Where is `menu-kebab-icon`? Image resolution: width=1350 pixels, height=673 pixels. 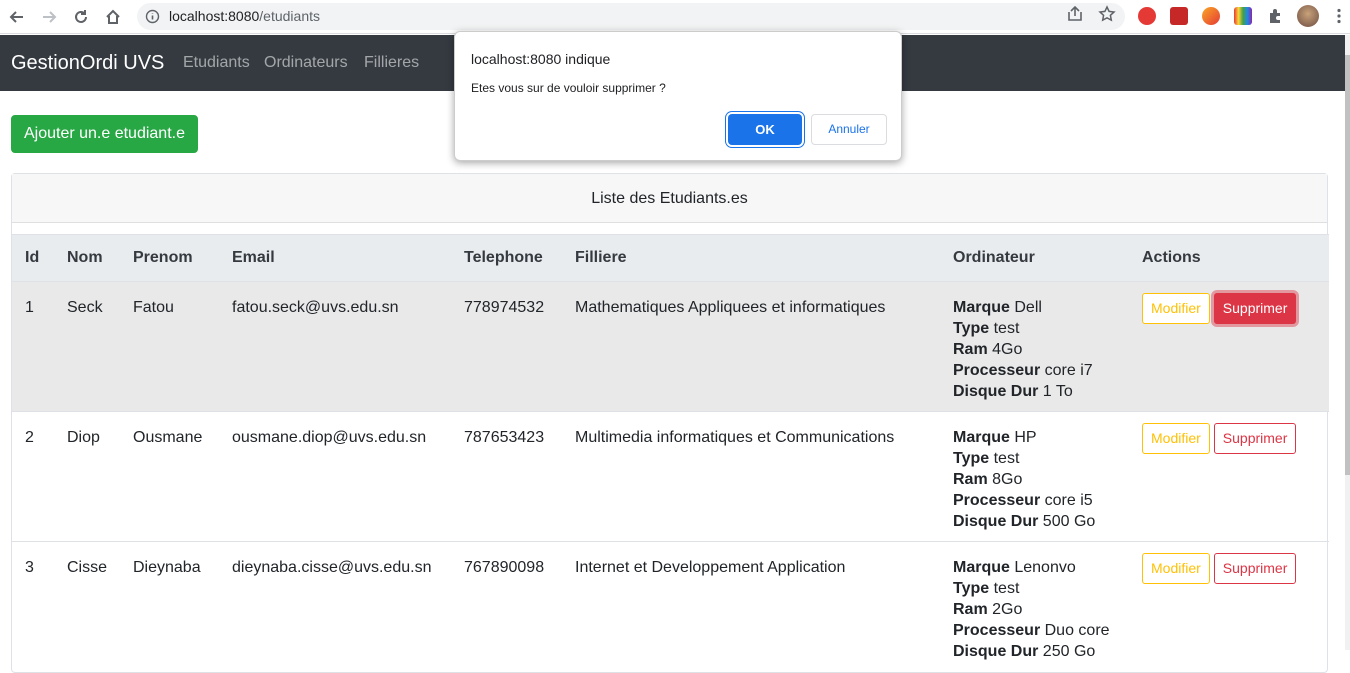
menu-kebab-icon is located at coordinates (1339, 16).